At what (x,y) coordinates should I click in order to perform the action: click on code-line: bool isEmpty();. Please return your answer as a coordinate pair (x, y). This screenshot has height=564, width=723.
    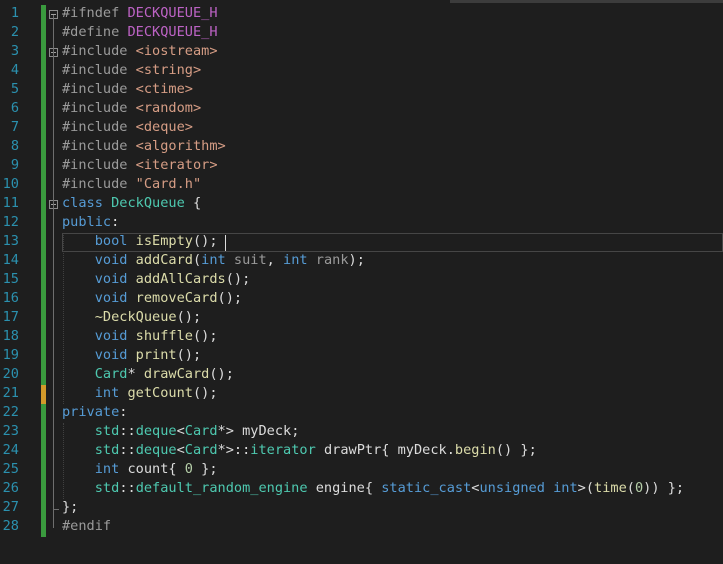
    Looking at the image, I should click on (140, 241).